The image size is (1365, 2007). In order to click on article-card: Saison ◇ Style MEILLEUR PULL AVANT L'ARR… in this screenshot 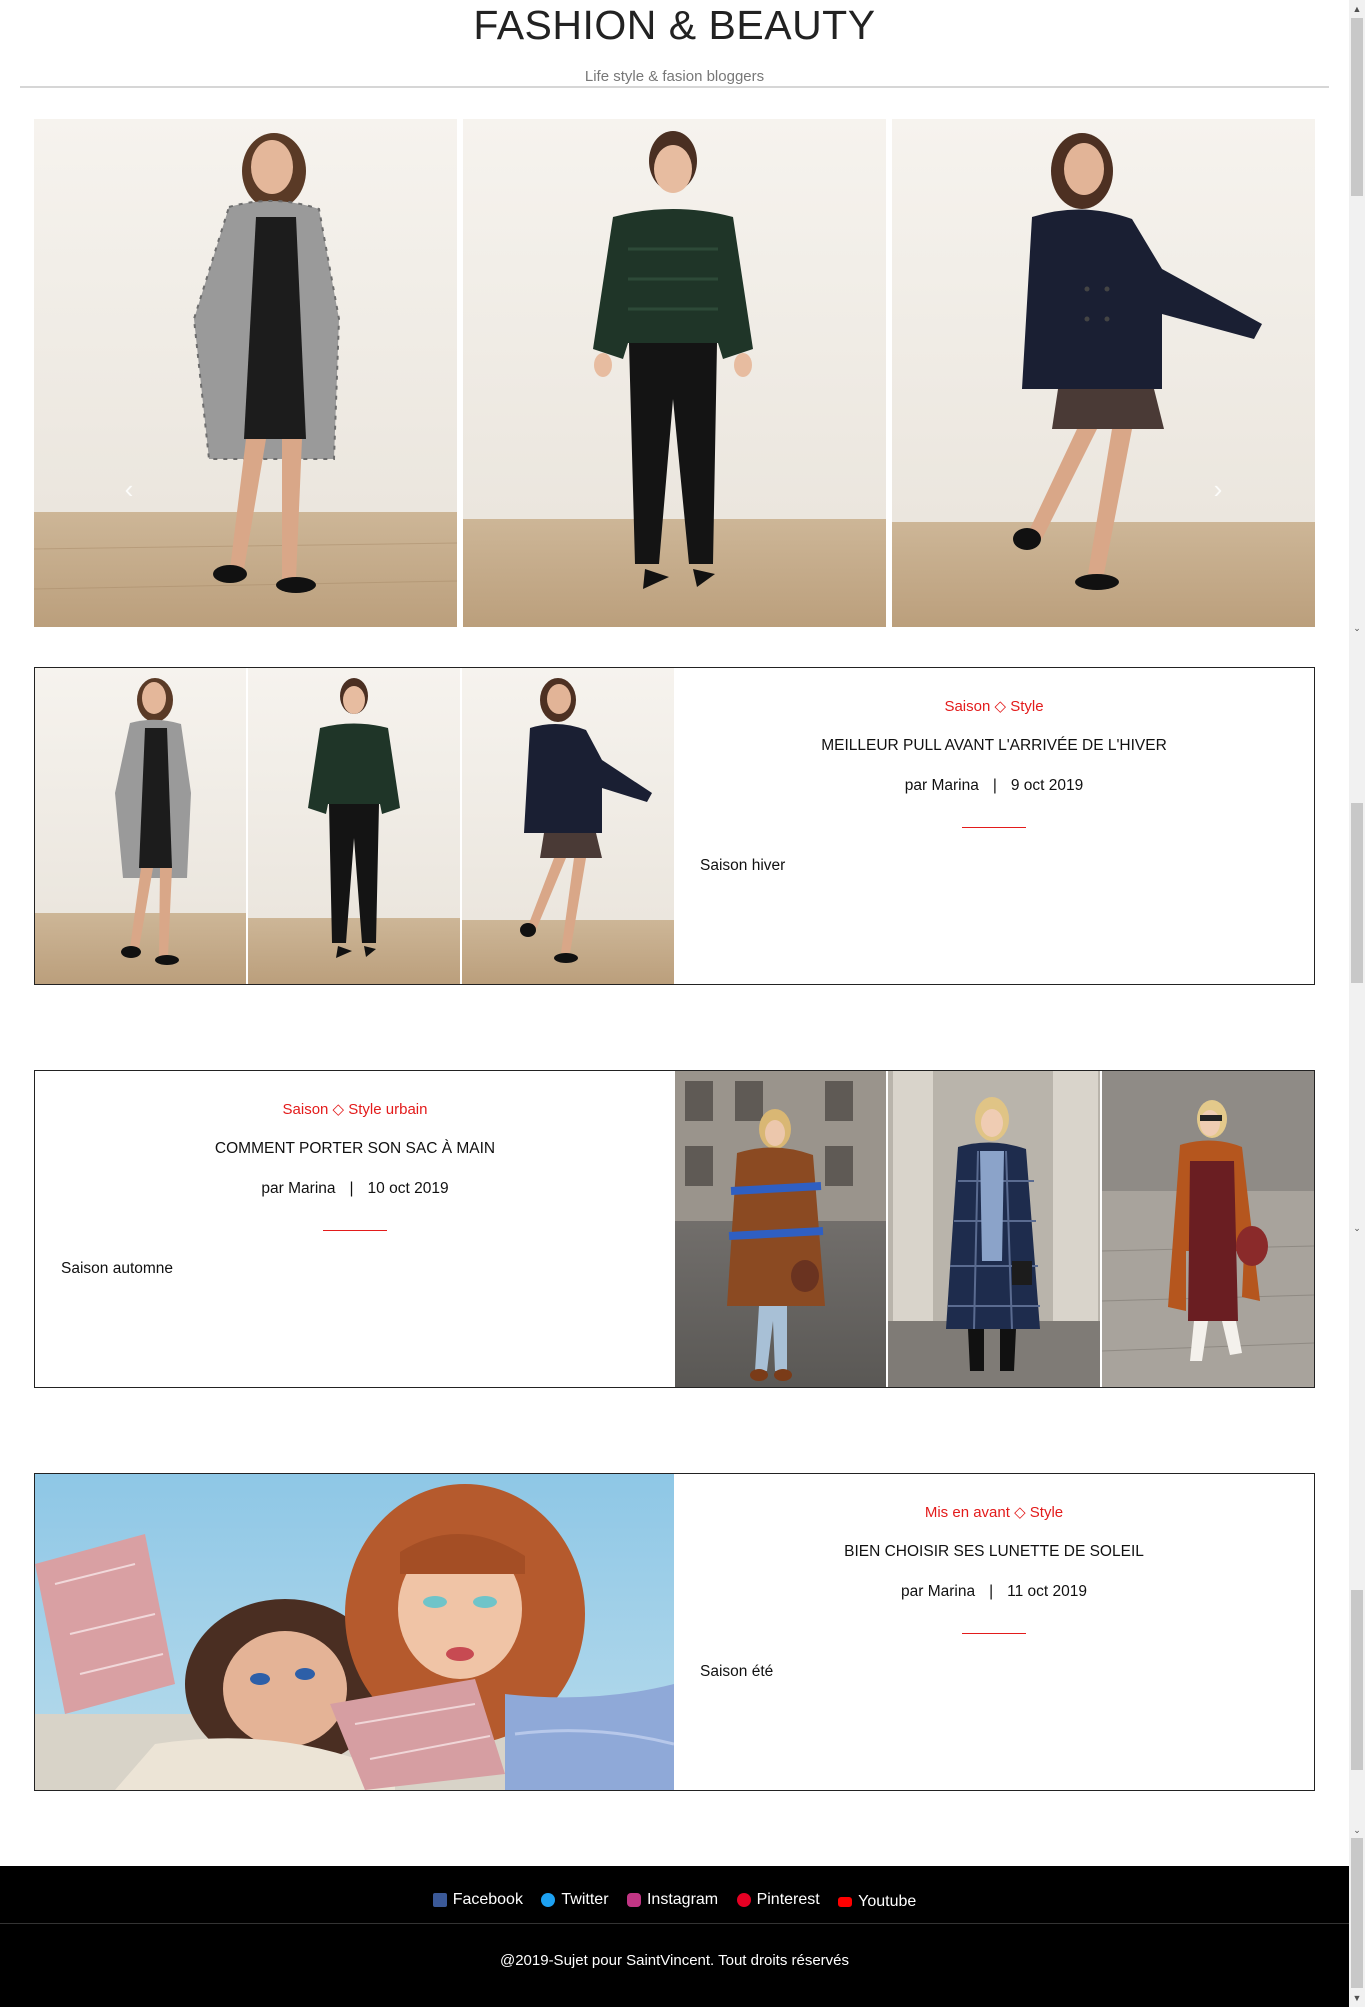, I will do `click(674, 826)`.